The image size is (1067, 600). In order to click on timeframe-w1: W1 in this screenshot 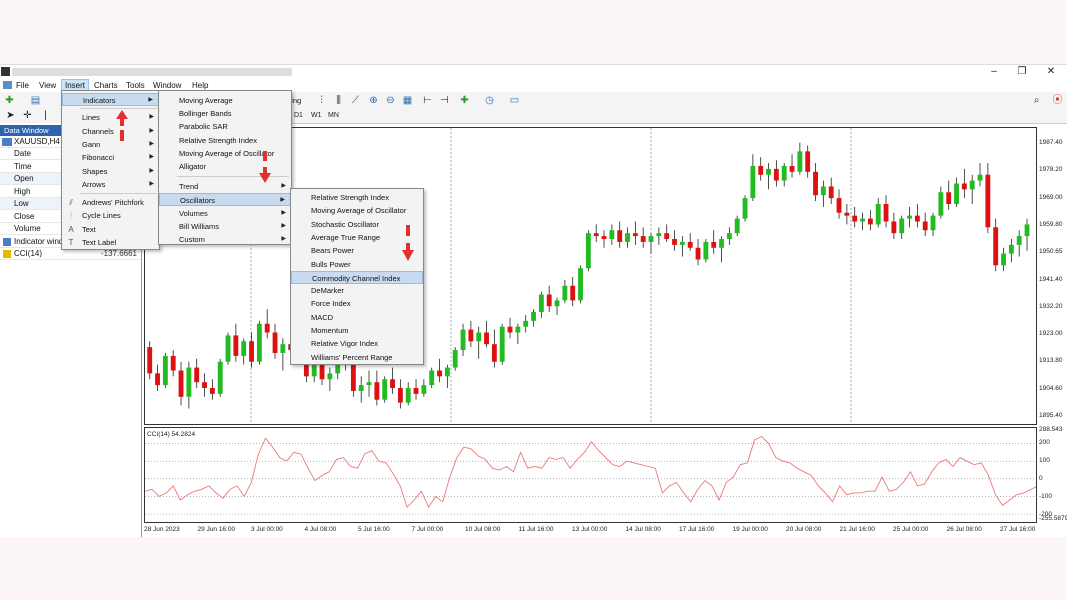, I will do `click(316, 116)`.